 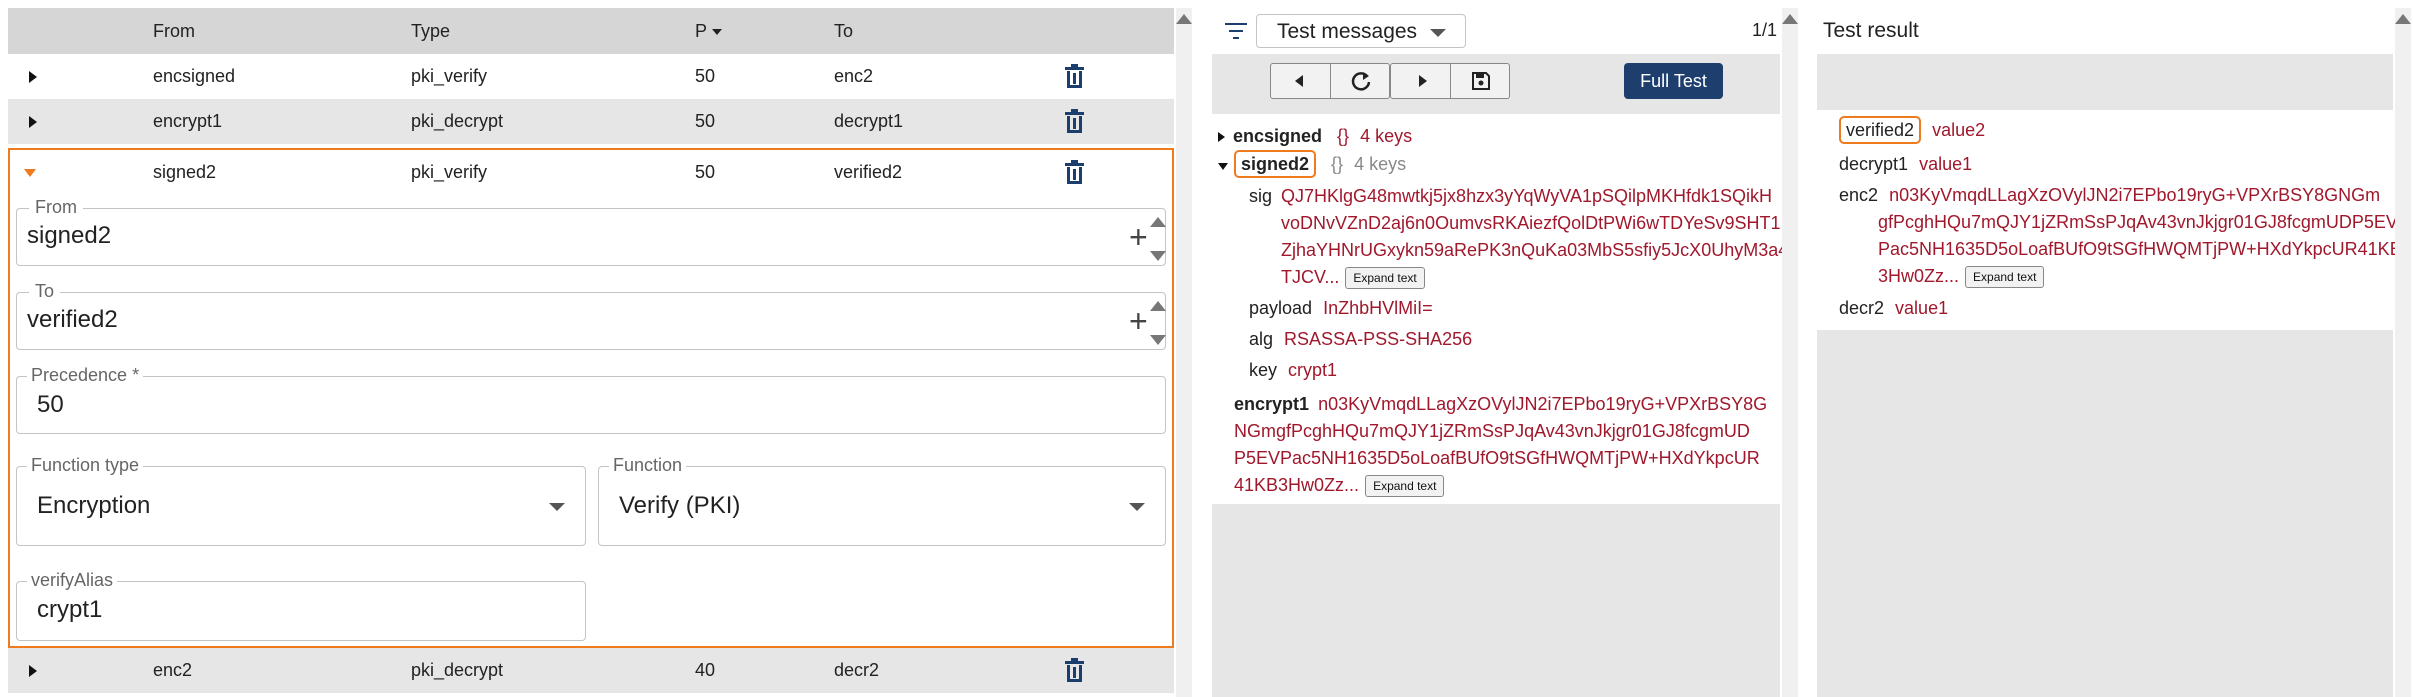 What do you see at coordinates (869, 121) in the screenshot?
I see `row-to: decrypt1` at bounding box center [869, 121].